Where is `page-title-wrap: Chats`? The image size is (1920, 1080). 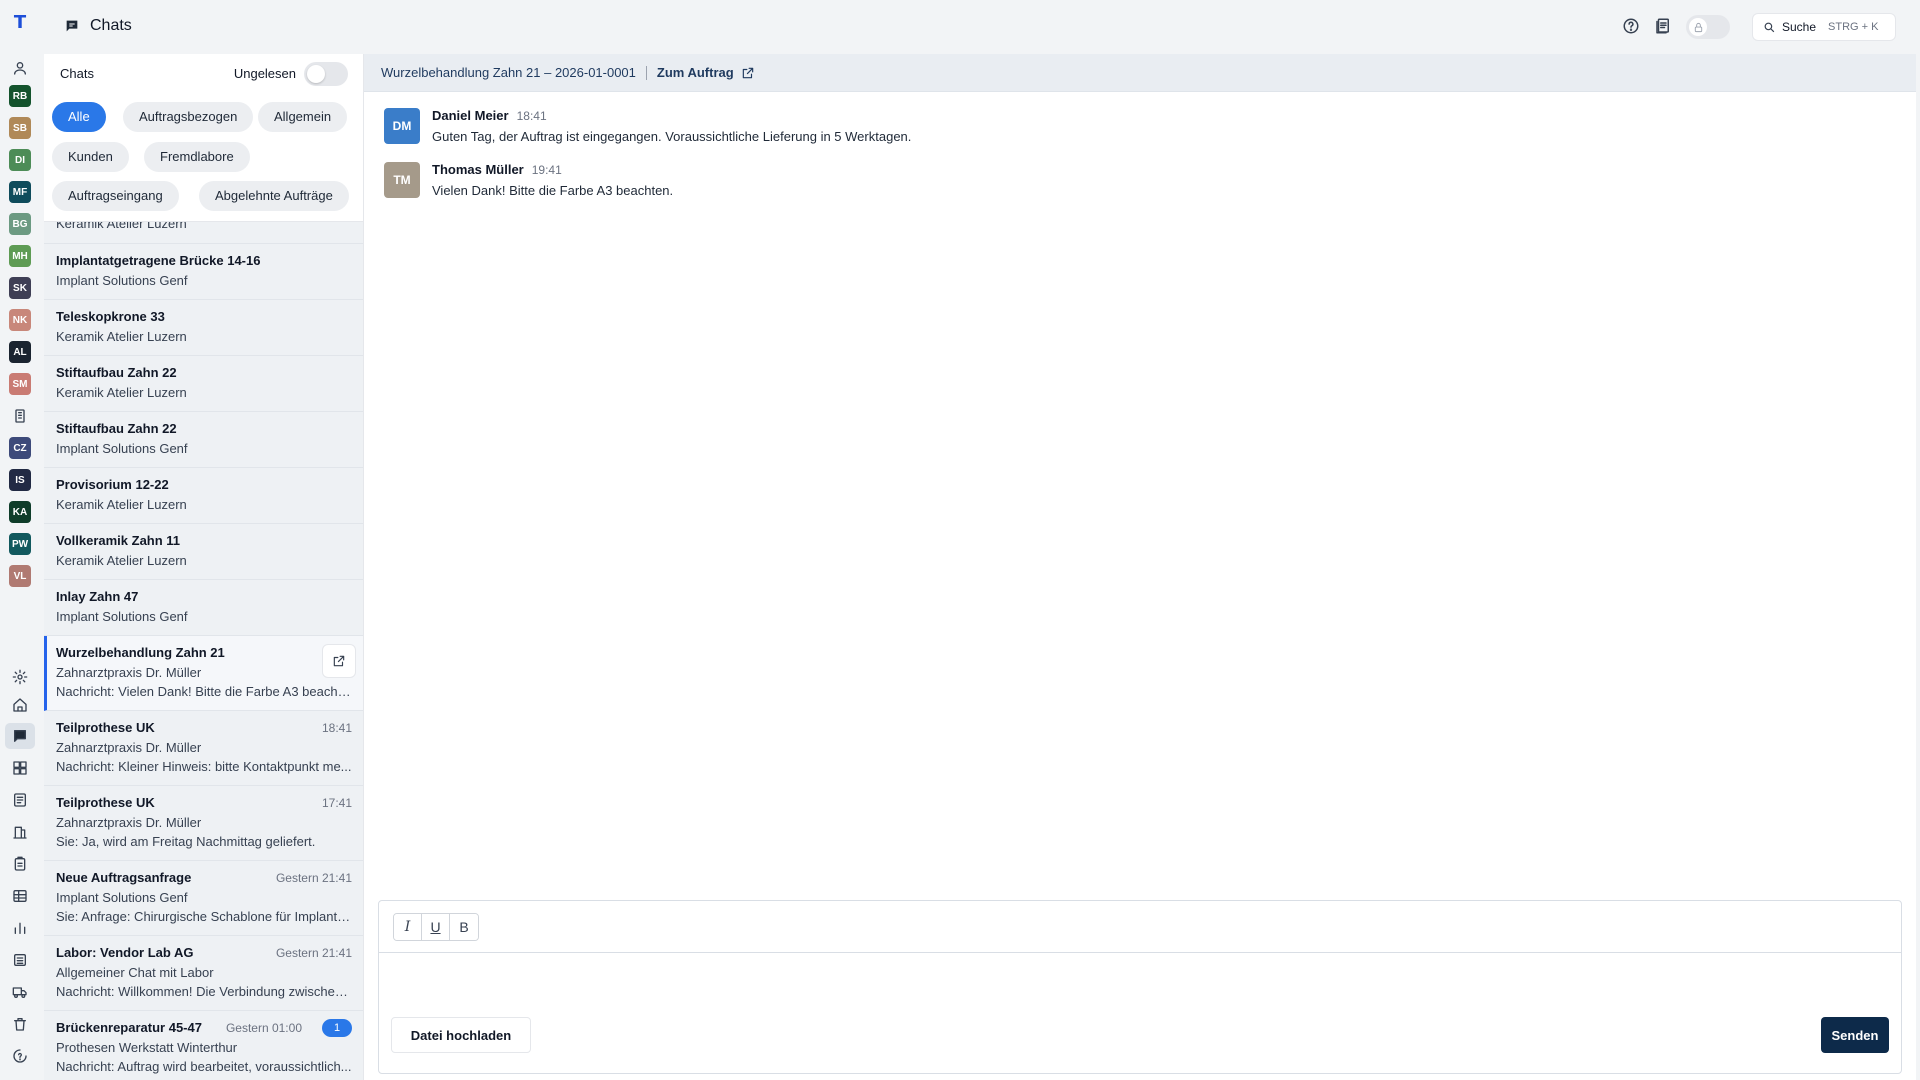 page-title-wrap: Chats is located at coordinates (98, 26).